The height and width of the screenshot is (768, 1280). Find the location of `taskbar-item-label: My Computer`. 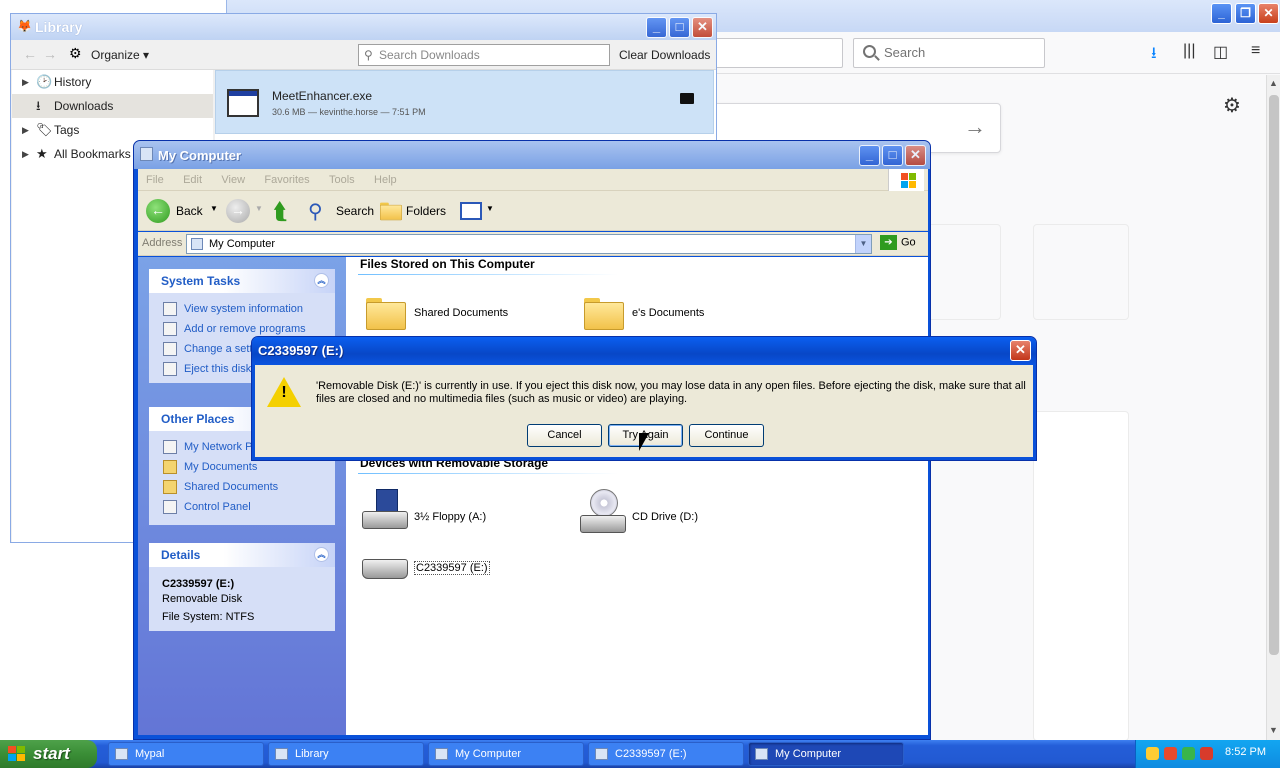

taskbar-item-label: My Computer is located at coordinates (488, 754).